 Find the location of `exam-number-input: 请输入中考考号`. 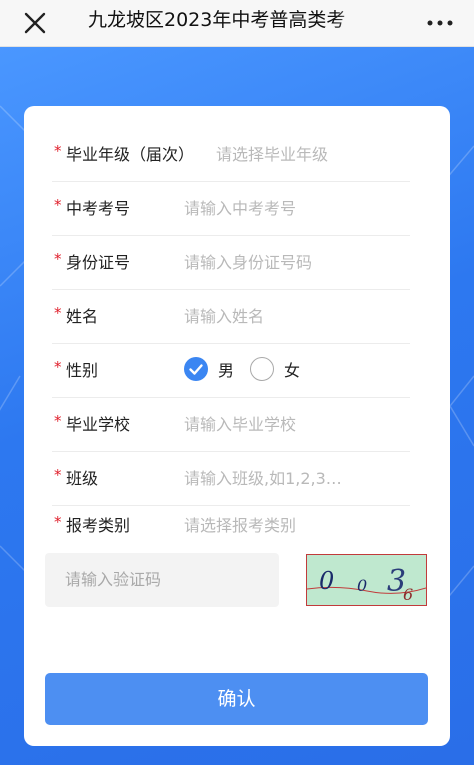

exam-number-input: 请输入中考考号 is located at coordinates (240, 208).